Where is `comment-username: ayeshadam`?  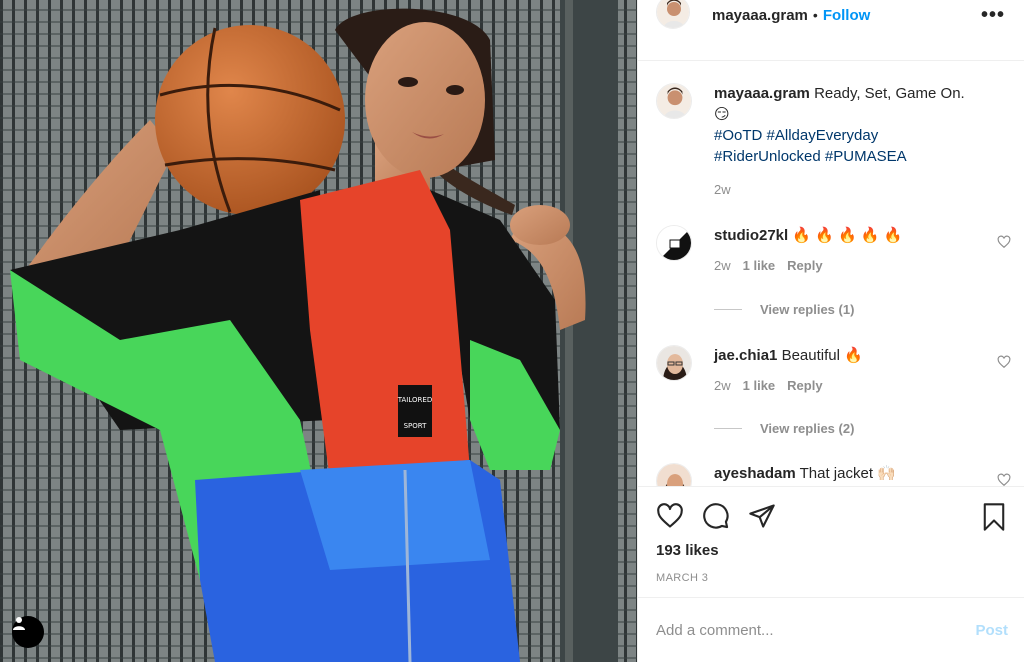
comment-username: ayeshadam is located at coordinates (755, 473).